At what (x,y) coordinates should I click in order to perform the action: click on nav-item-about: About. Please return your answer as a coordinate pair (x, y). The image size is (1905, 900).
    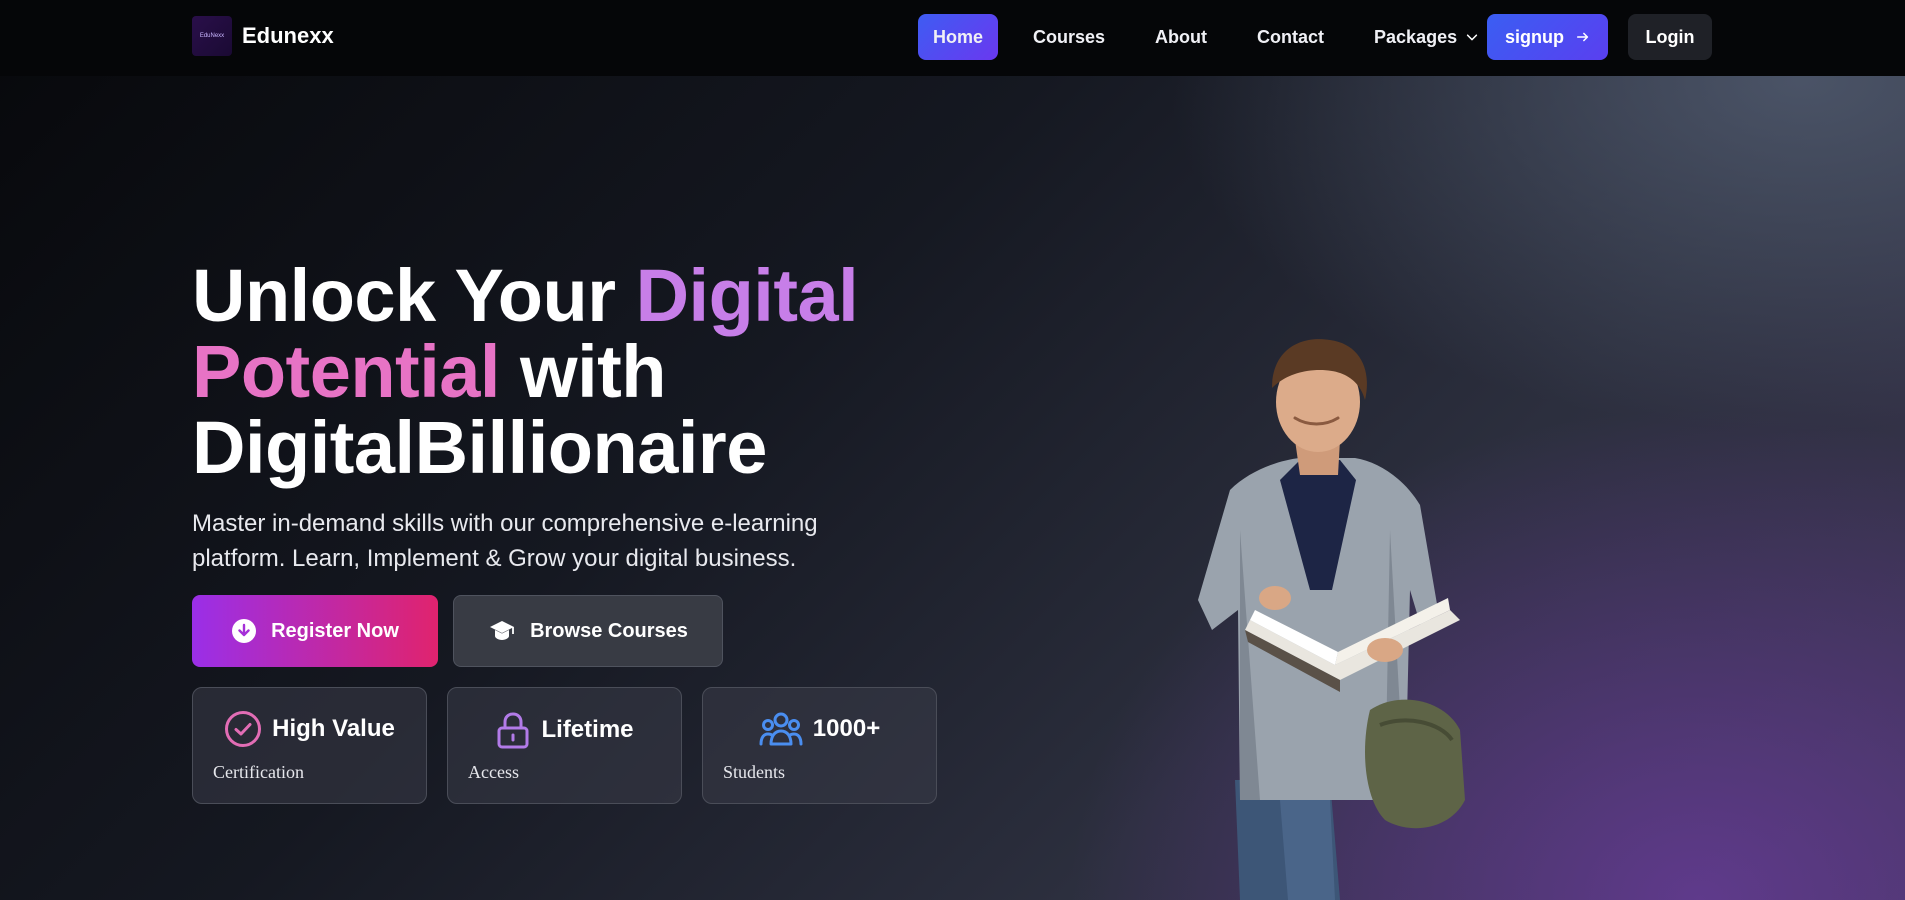
    Looking at the image, I should click on (1181, 37).